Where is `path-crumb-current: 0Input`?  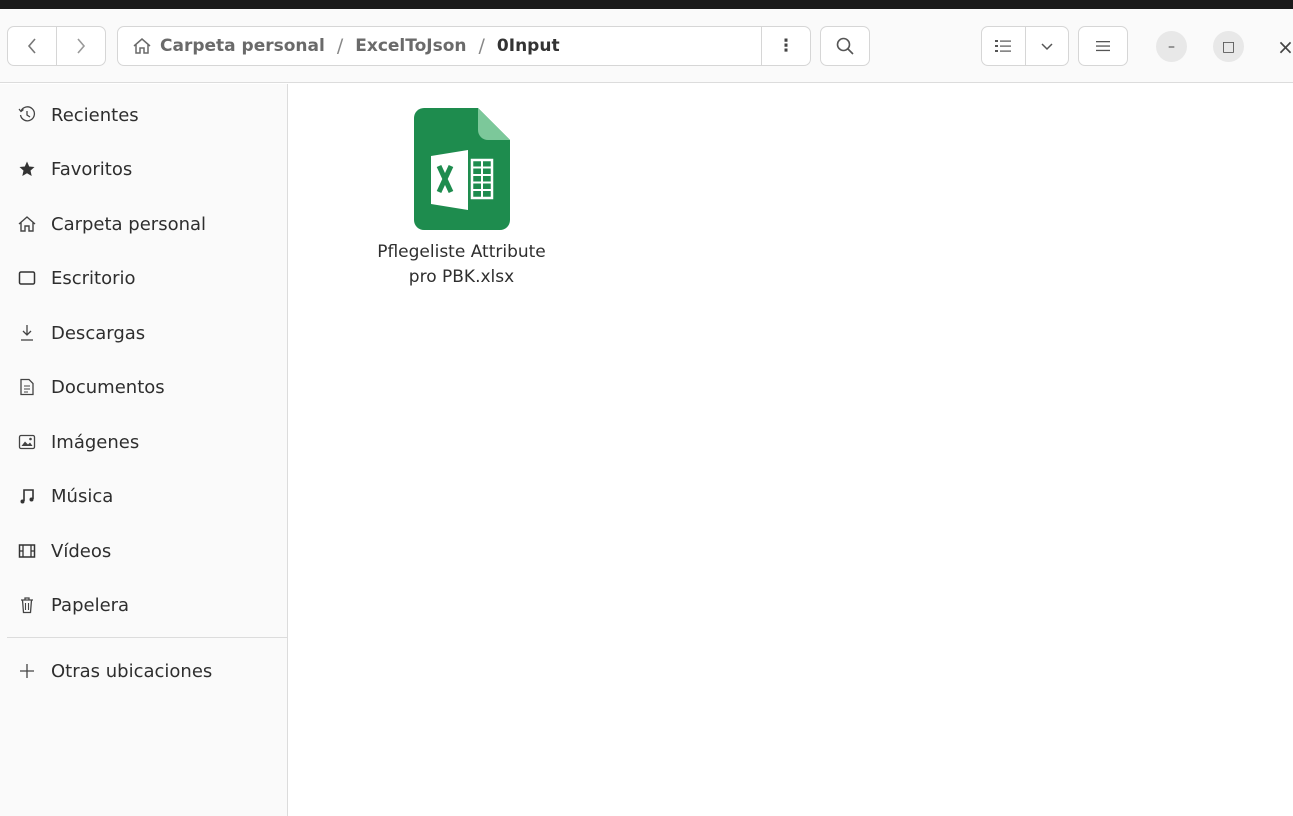 path-crumb-current: 0Input is located at coordinates (528, 46).